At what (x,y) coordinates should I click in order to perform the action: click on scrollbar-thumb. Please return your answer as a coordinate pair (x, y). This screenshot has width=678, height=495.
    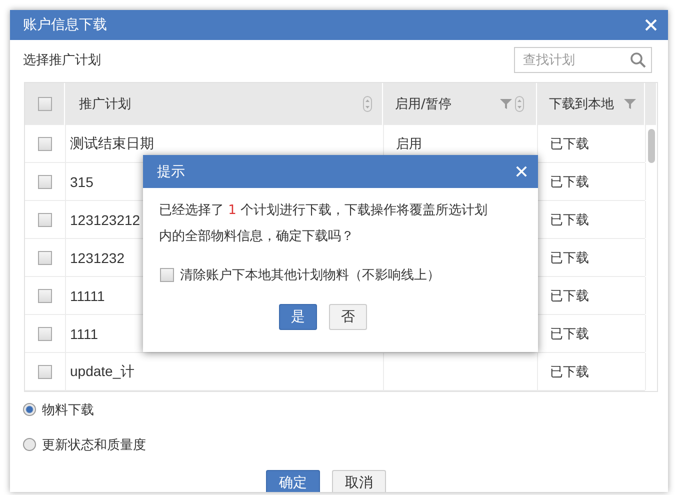
    Looking at the image, I should click on (651, 146).